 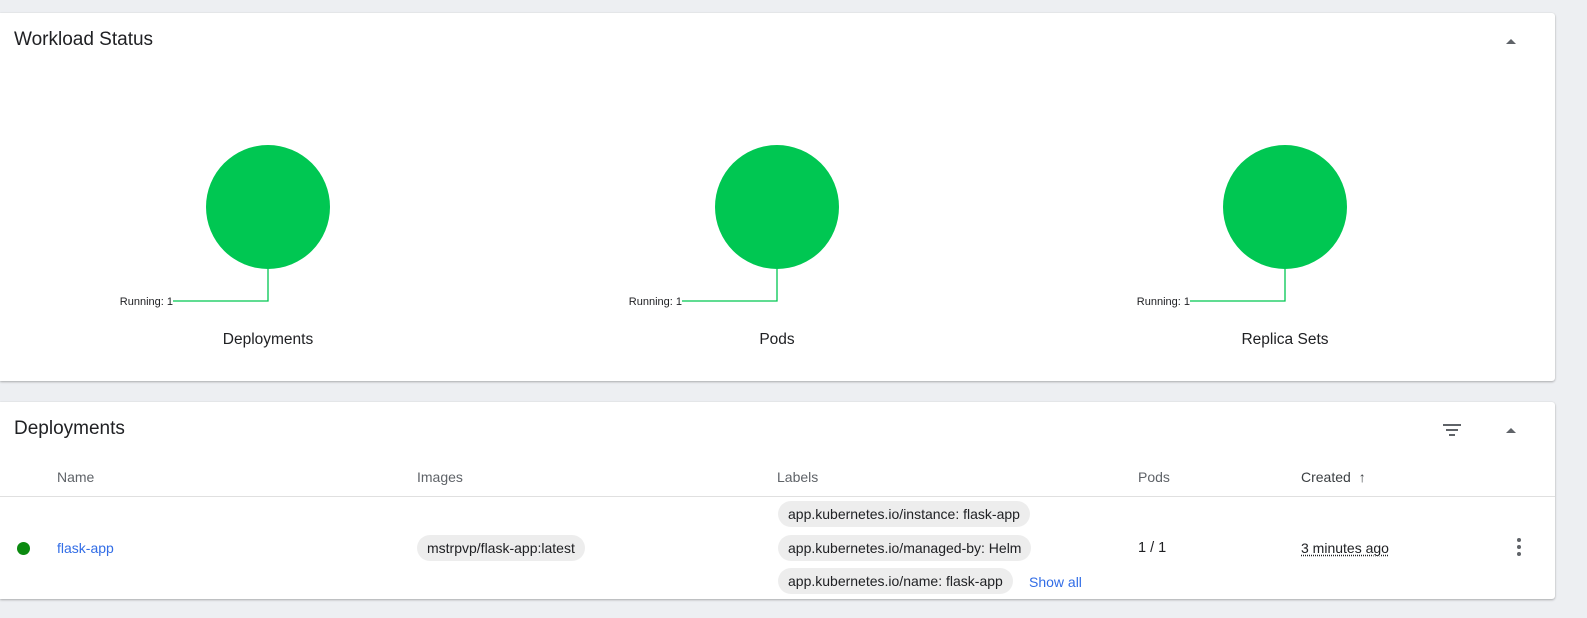 I want to click on pods-chart-caption: Pods, so click(x=777, y=339).